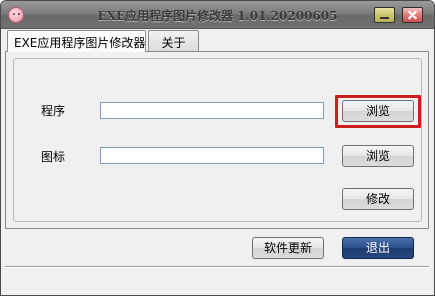  I want to click on program-browse-button: 浏览, so click(378, 111).